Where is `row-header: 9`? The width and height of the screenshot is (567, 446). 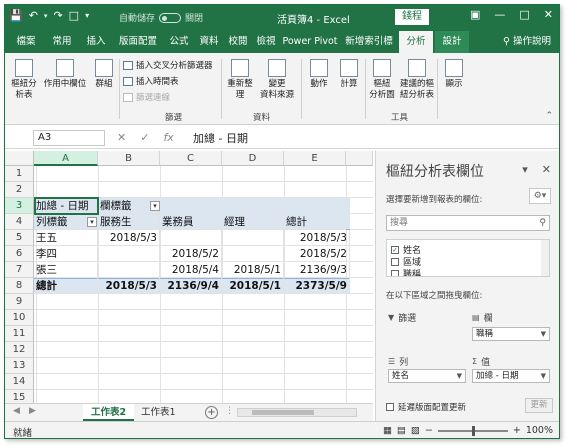
row-header: 9 is located at coordinates (19, 302).